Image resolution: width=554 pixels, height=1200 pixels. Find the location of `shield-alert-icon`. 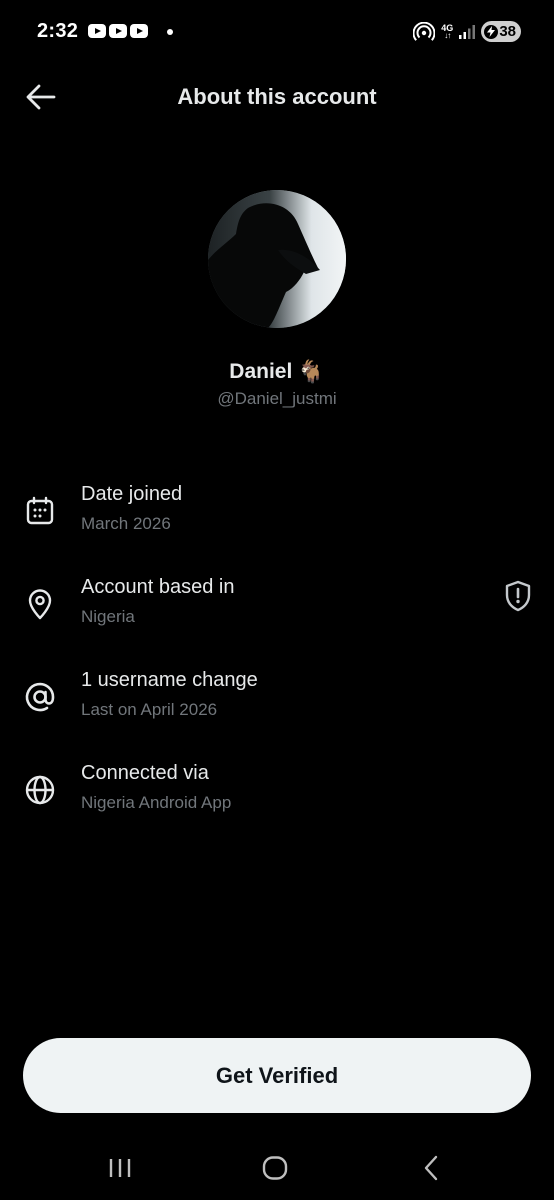

shield-alert-icon is located at coordinates (518, 596).